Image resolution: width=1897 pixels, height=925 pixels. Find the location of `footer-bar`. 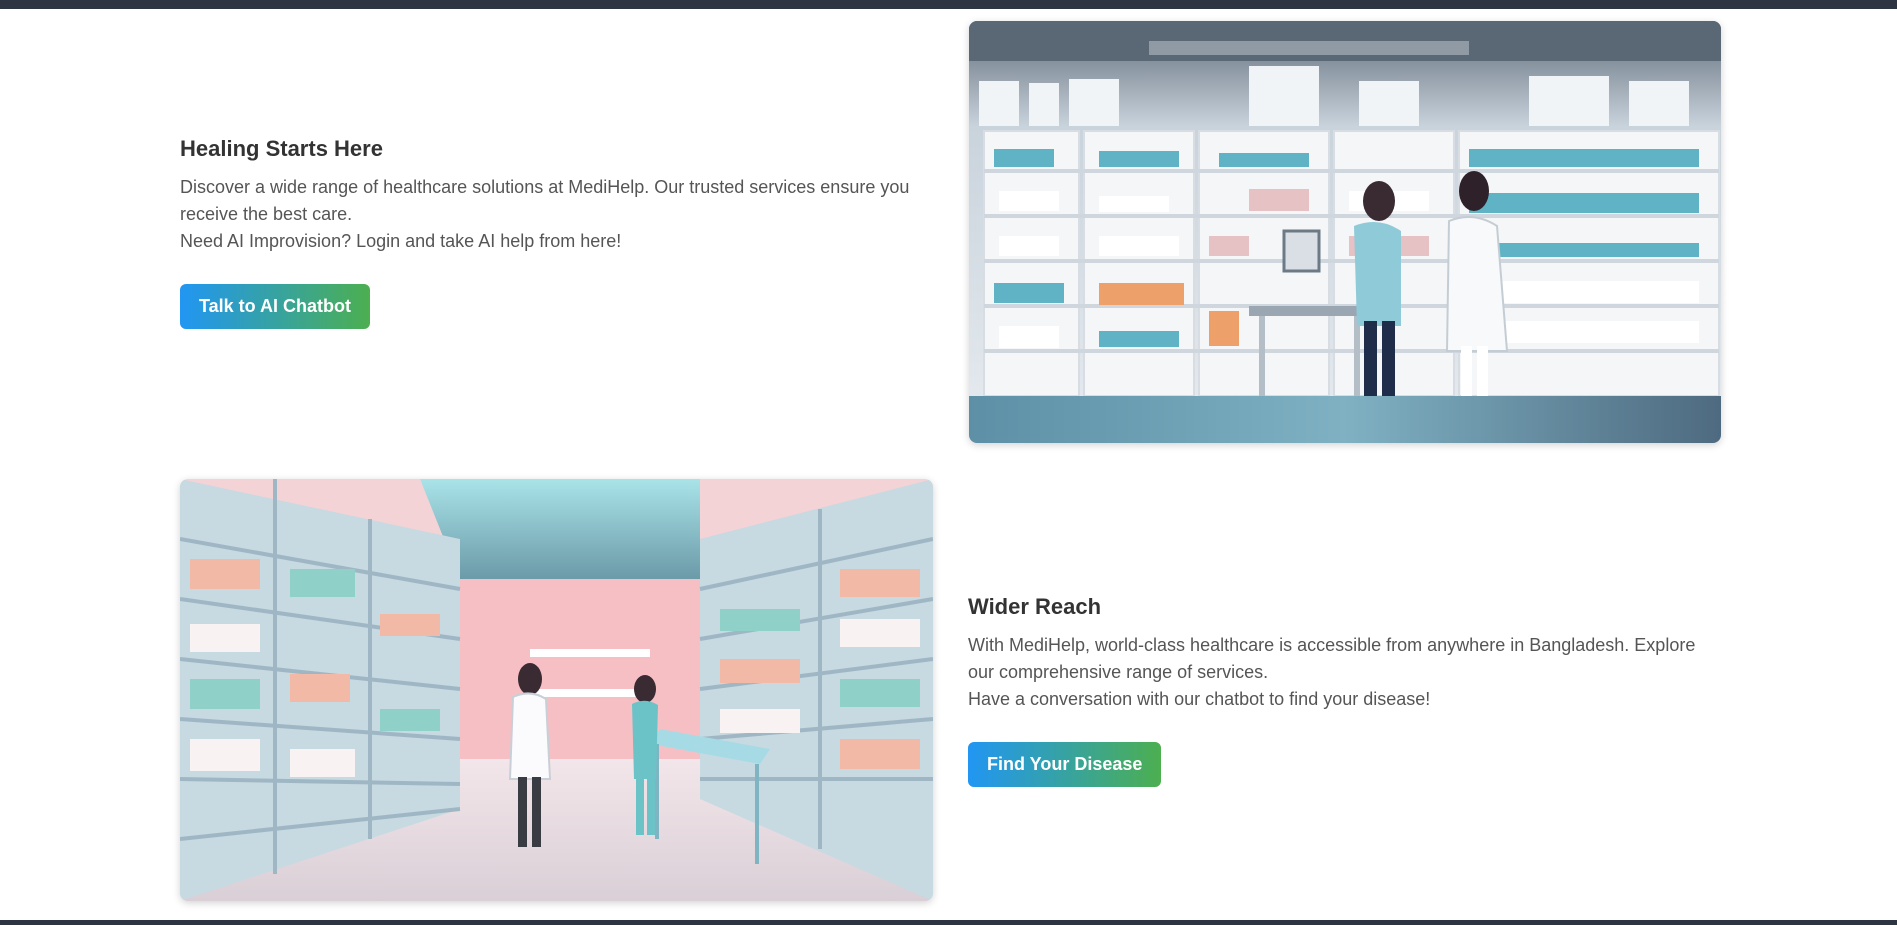

footer-bar is located at coordinates (948, 922).